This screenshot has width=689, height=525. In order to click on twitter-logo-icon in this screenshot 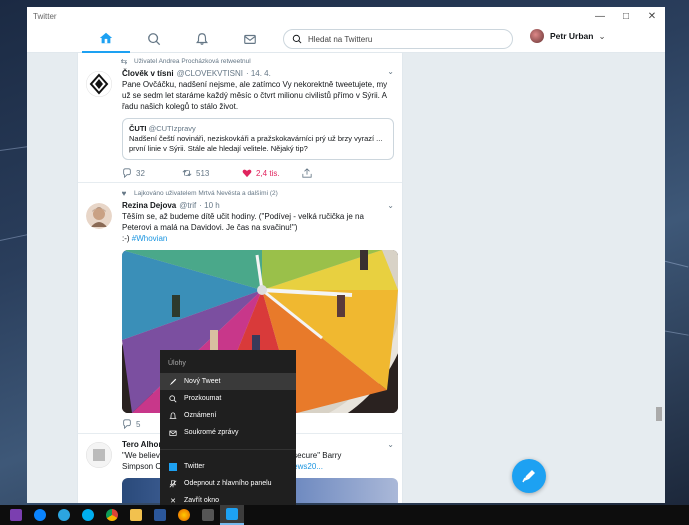, I will do `click(232, 514)`.